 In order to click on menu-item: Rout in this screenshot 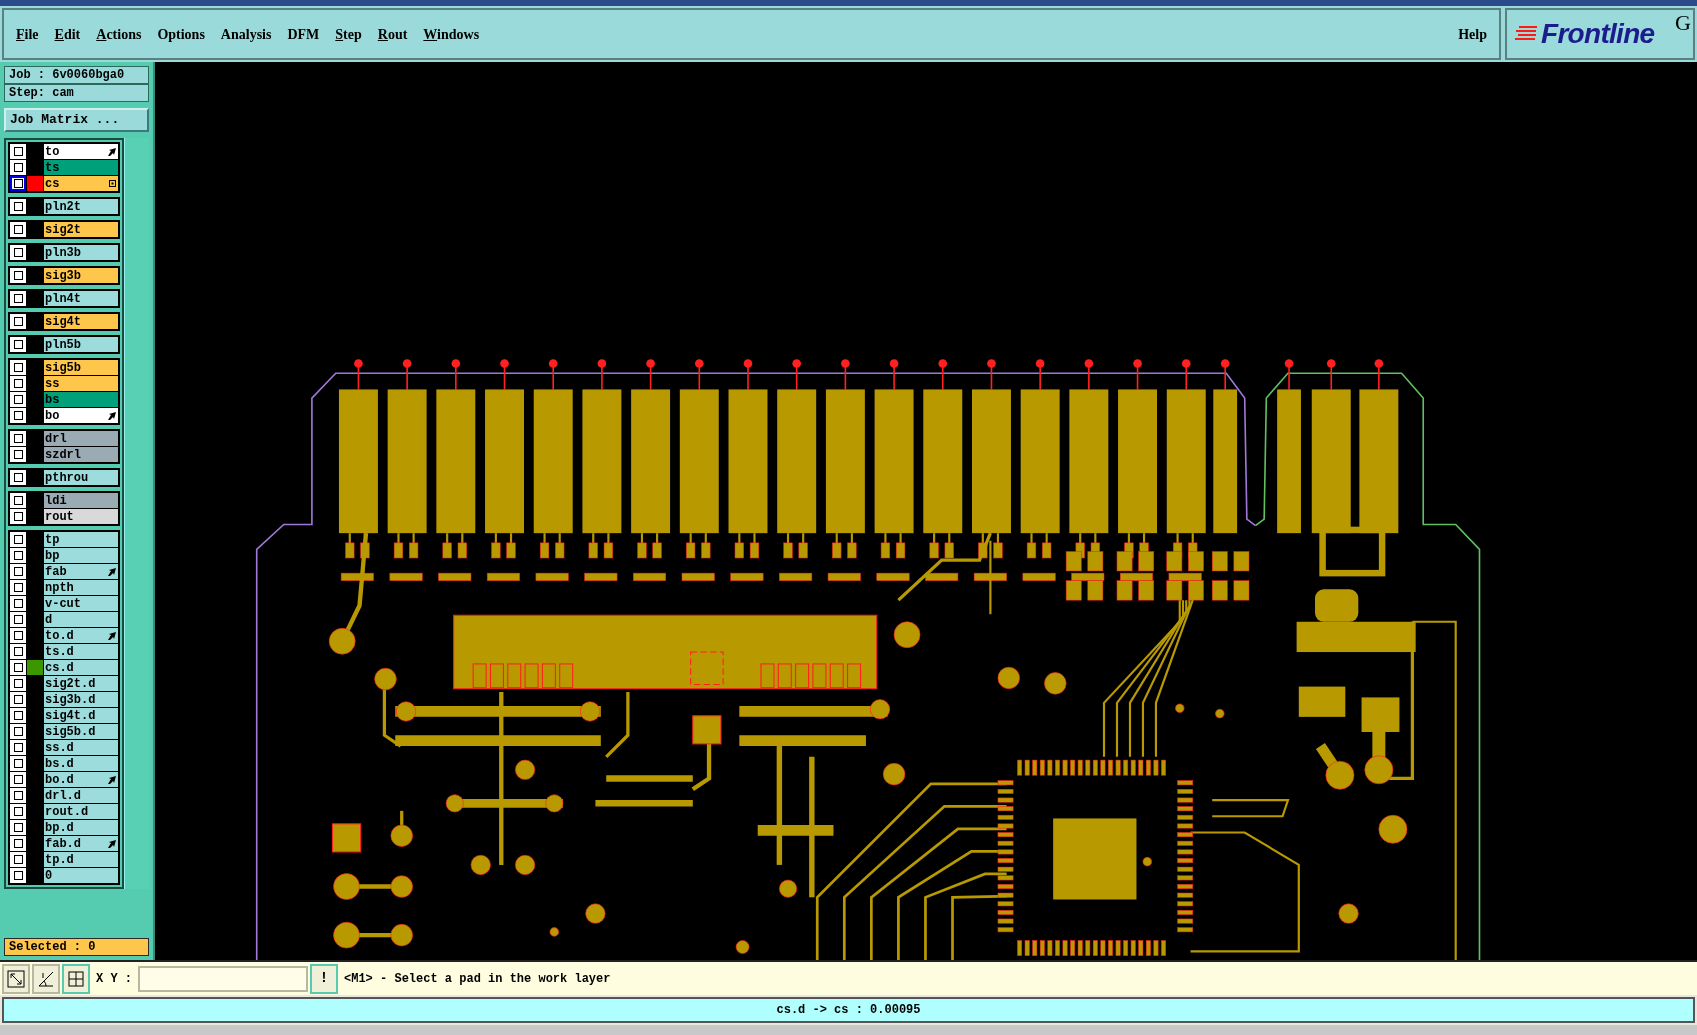, I will do `click(392, 34)`.